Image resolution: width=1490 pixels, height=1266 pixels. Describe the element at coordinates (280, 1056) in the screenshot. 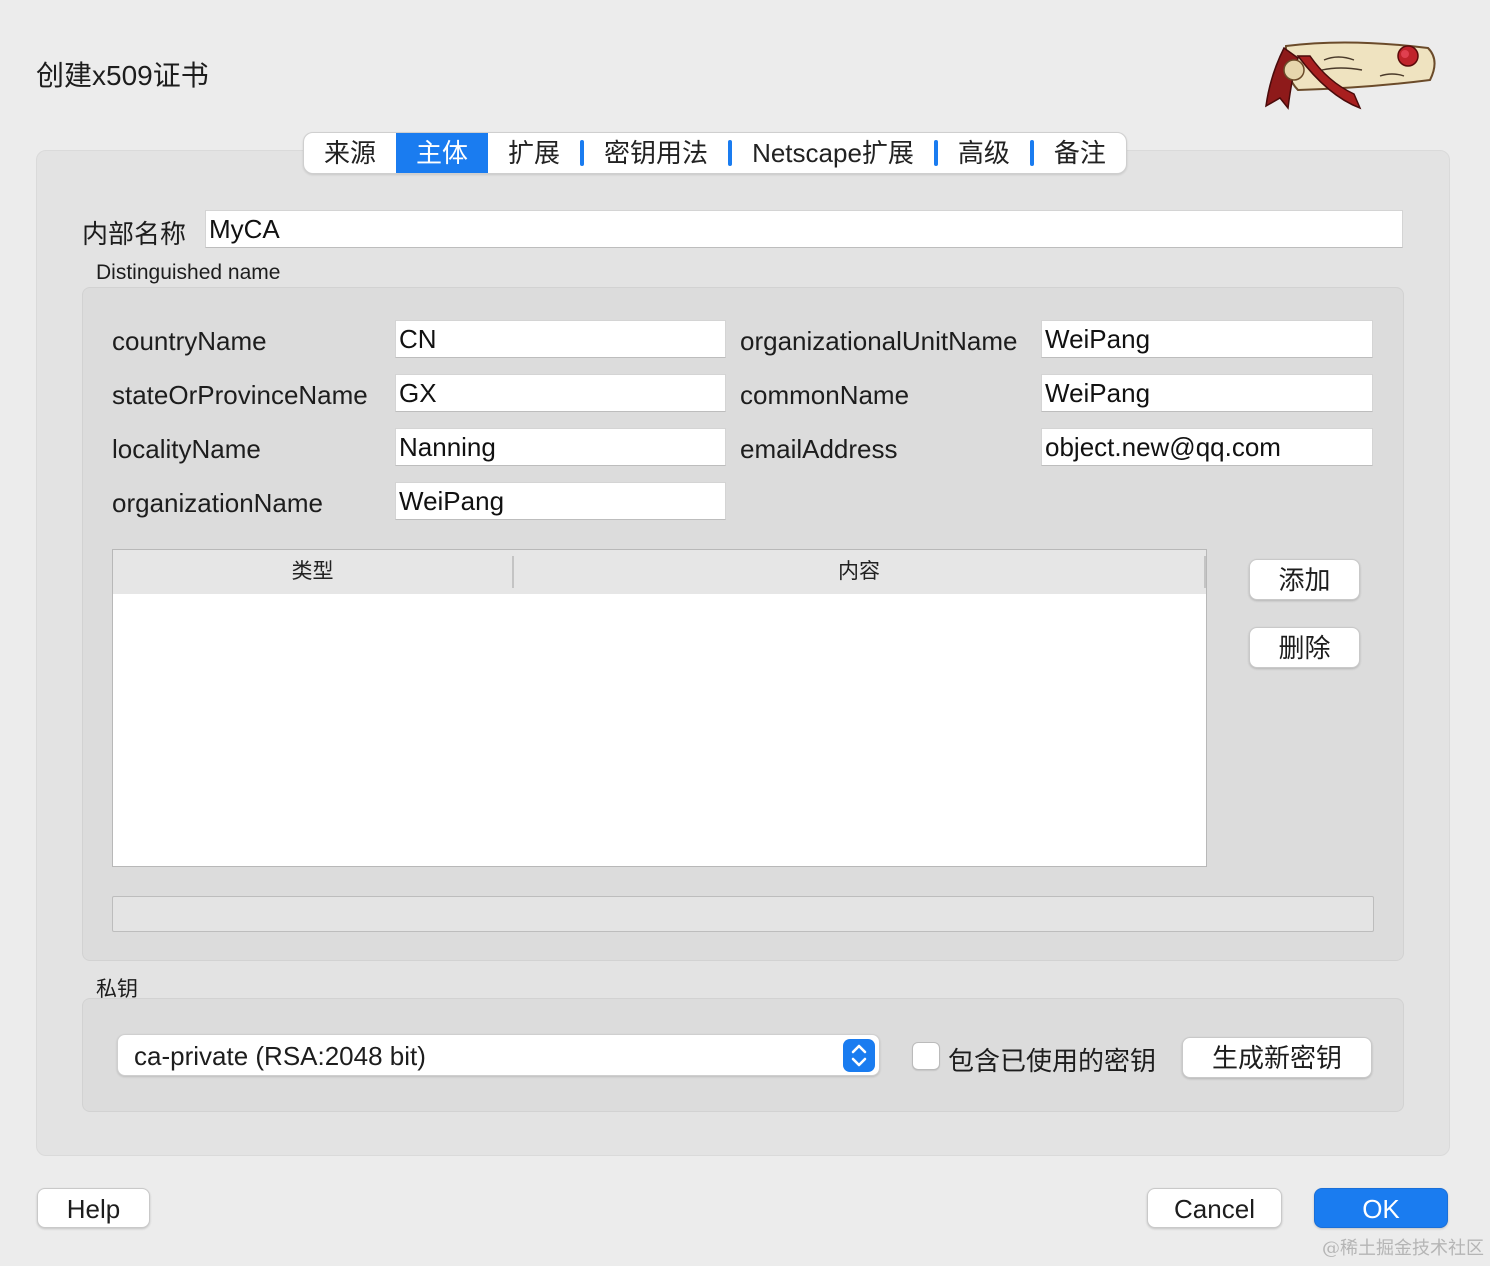

I see `private-key-select-value: ca-private (RSA:2048 bit)` at that location.